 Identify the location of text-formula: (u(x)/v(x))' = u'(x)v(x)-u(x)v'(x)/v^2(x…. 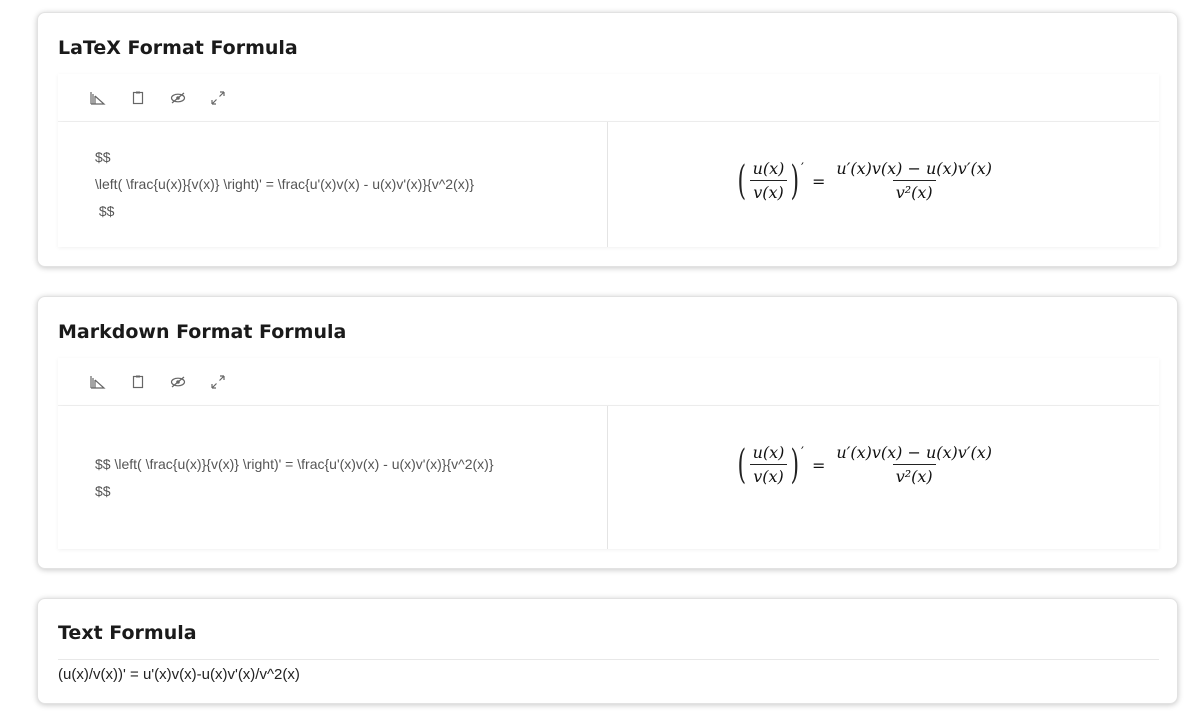
(608, 671).